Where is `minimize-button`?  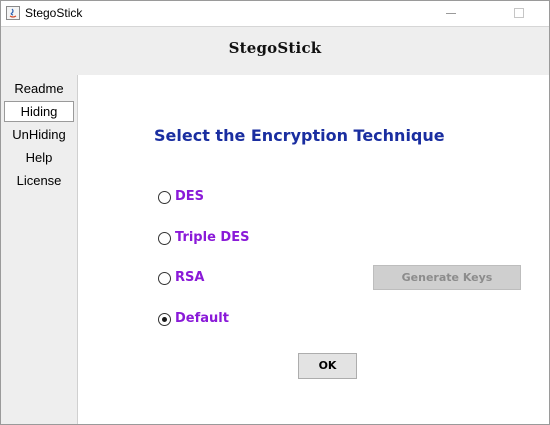 minimize-button is located at coordinates (451, 13).